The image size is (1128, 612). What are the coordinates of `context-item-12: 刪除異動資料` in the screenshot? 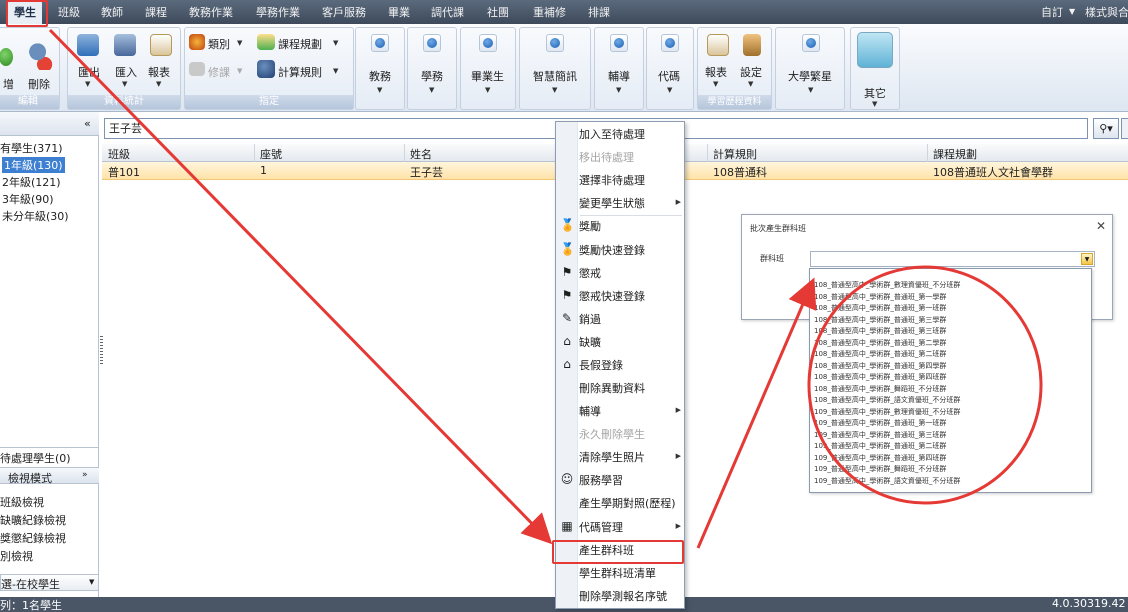 It's located at (612, 388).